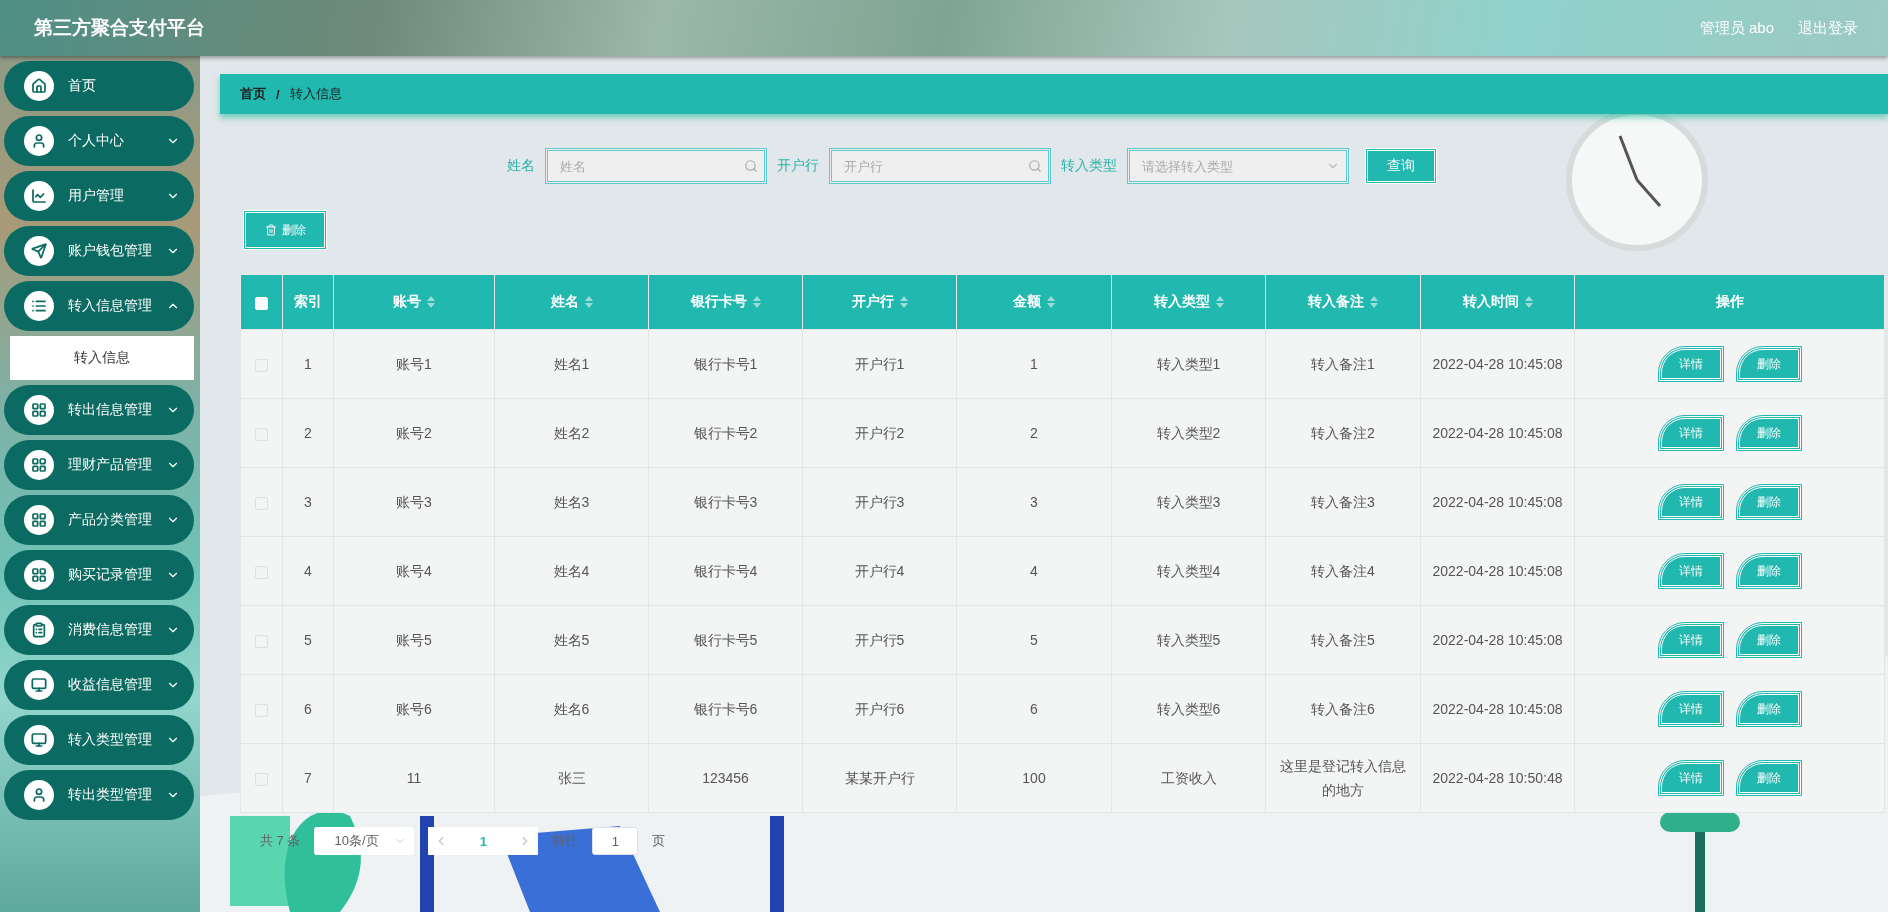 The width and height of the screenshot is (1888, 912). Describe the element at coordinates (879, 364) in the screenshot. I see `table-cell: 开户行1` at that location.